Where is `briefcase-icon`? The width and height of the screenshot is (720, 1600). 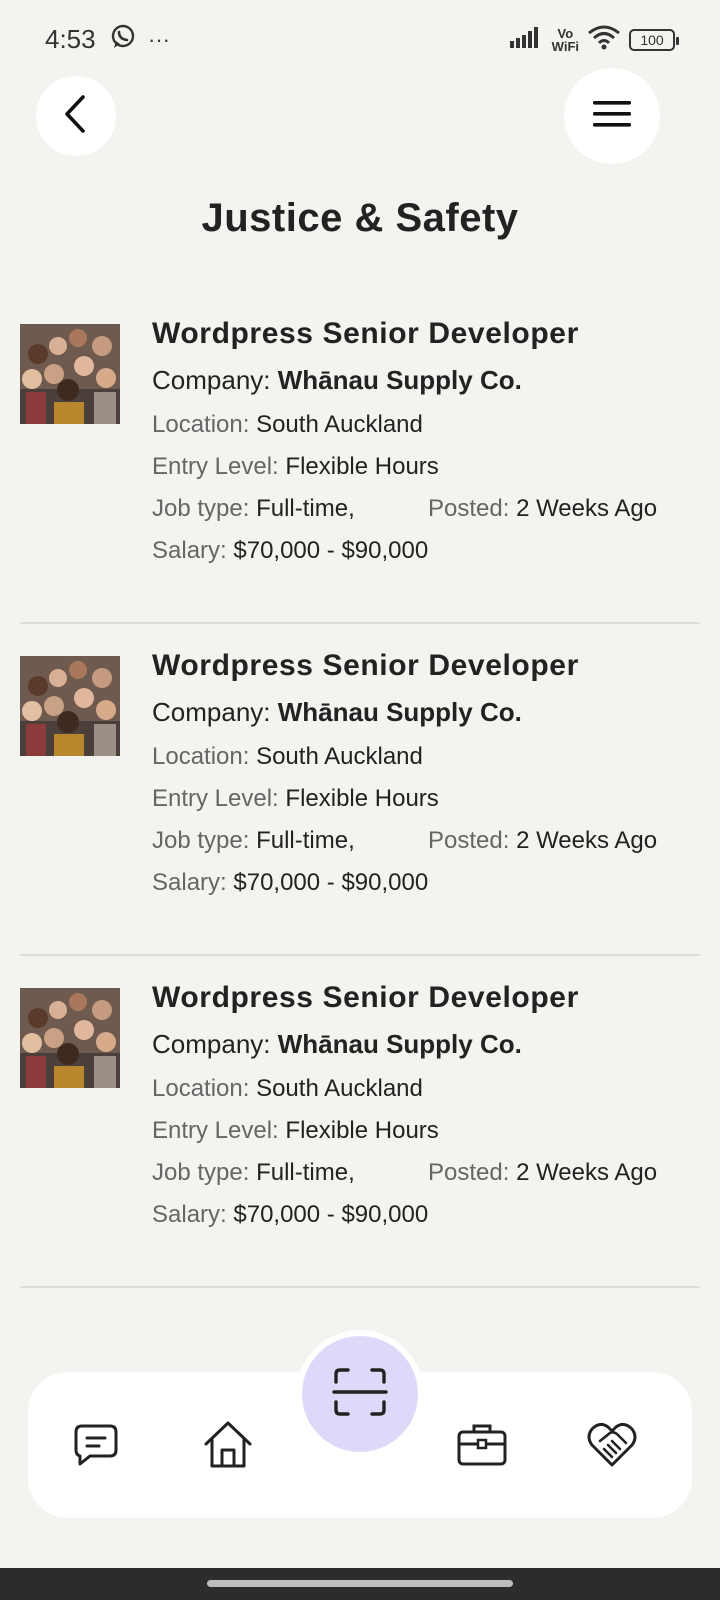 briefcase-icon is located at coordinates (482, 1446).